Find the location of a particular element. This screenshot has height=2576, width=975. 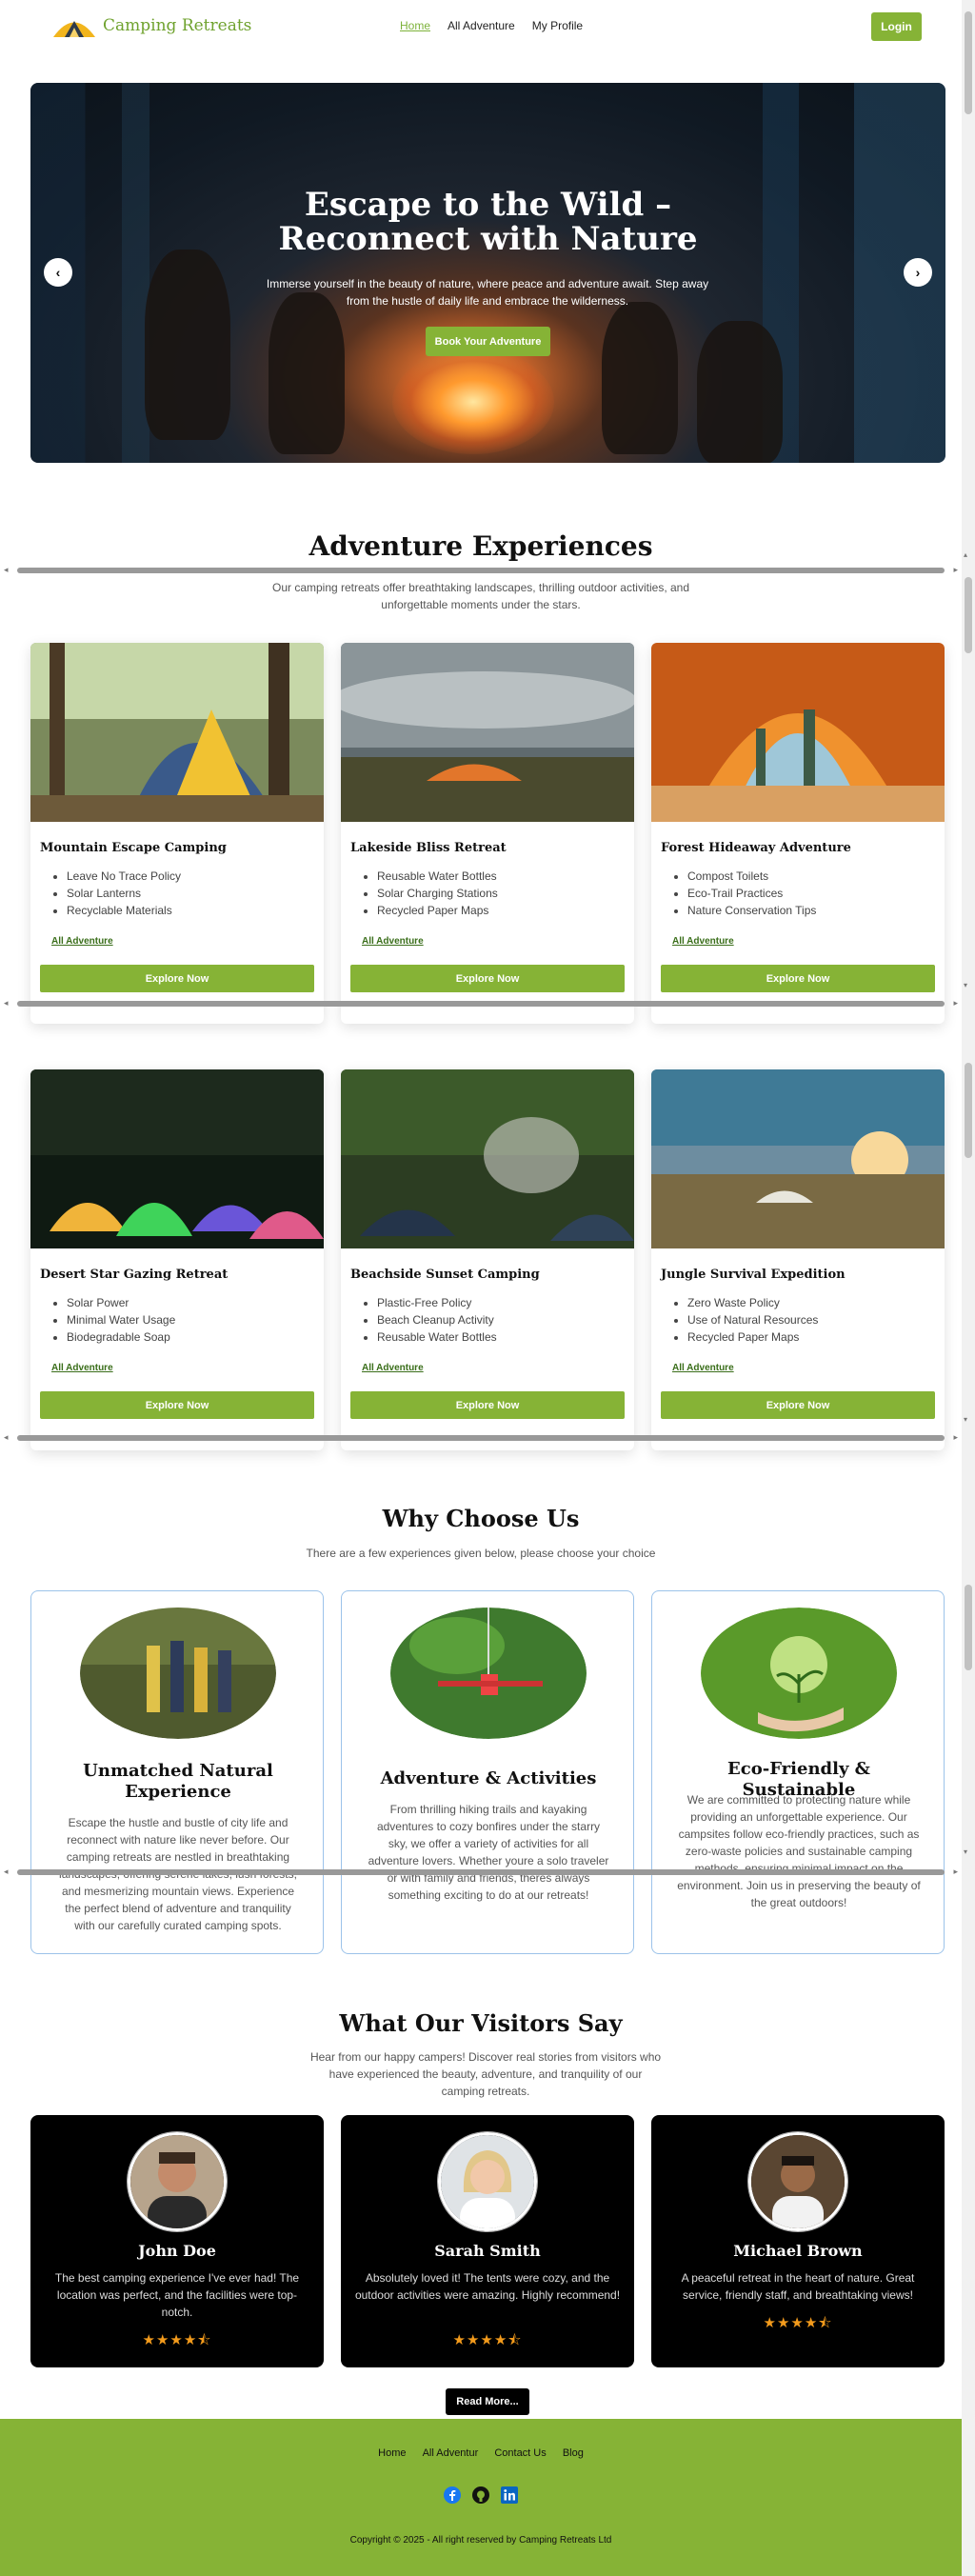

campfire-glow is located at coordinates (473, 401).